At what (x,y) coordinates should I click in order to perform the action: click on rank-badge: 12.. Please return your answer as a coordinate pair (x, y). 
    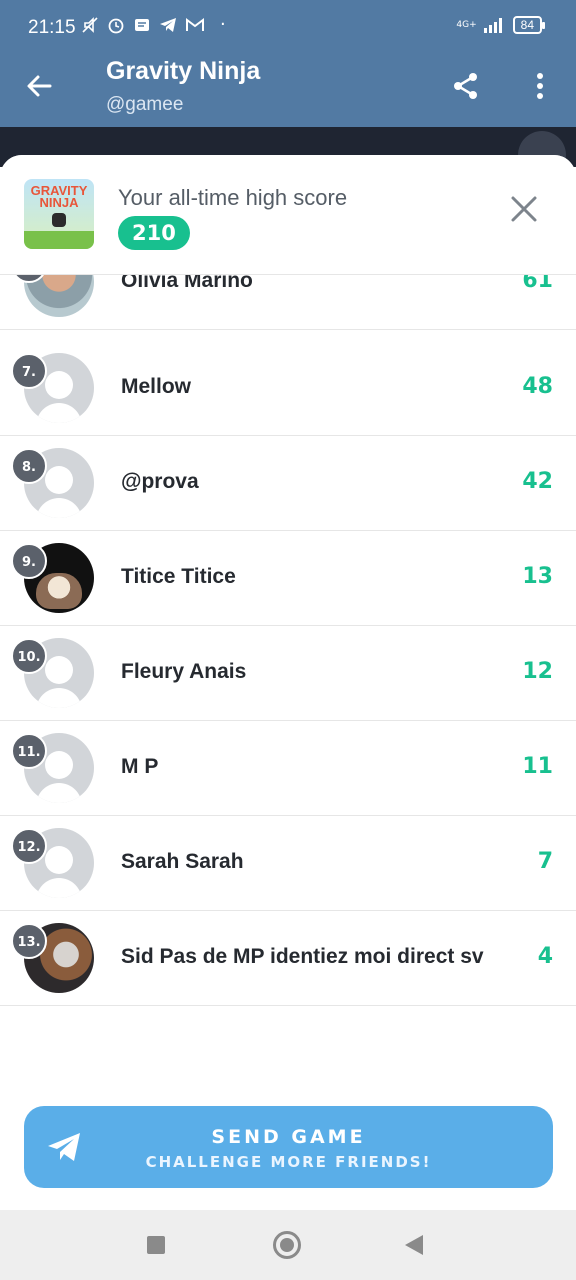
    Looking at the image, I should click on (29, 846).